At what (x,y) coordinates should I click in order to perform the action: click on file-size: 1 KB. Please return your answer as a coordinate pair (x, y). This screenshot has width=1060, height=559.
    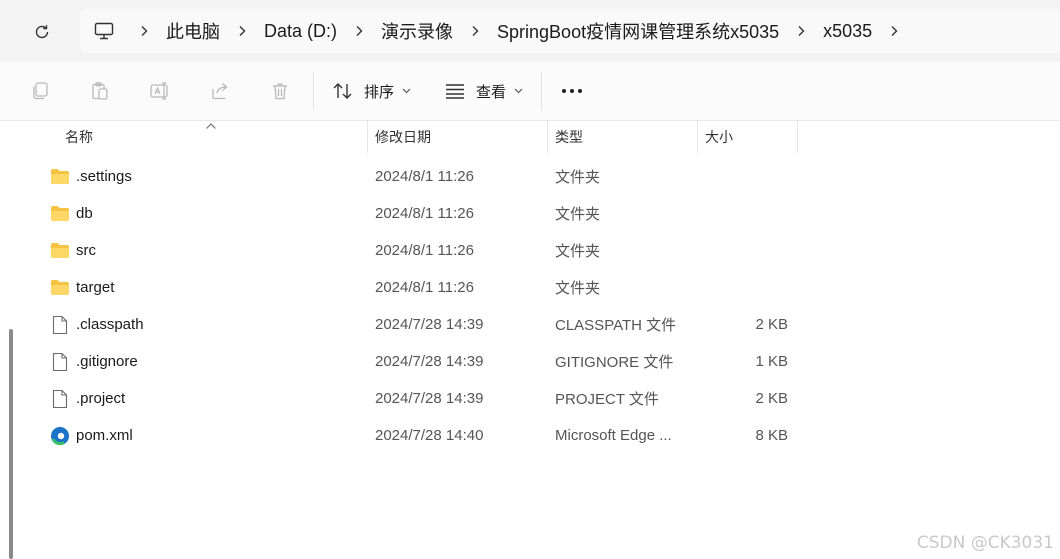
    Looking at the image, I should click on (771, 361).